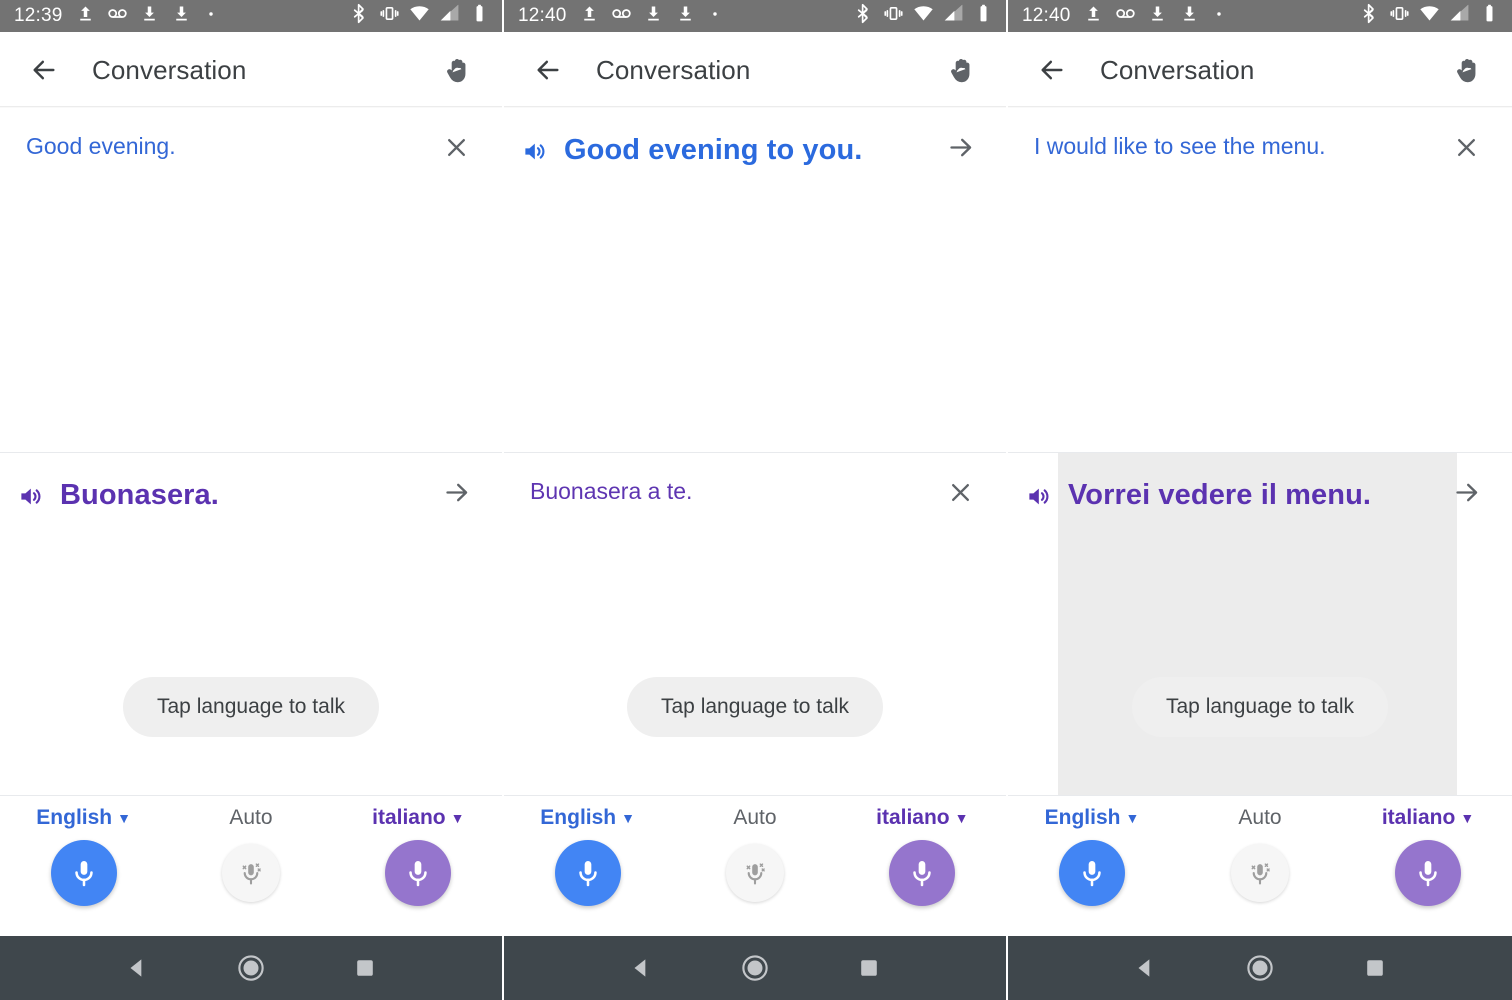 The image size is (1512, 1000). I want to click on phrase-row: Buonasera., so click(251, 495).